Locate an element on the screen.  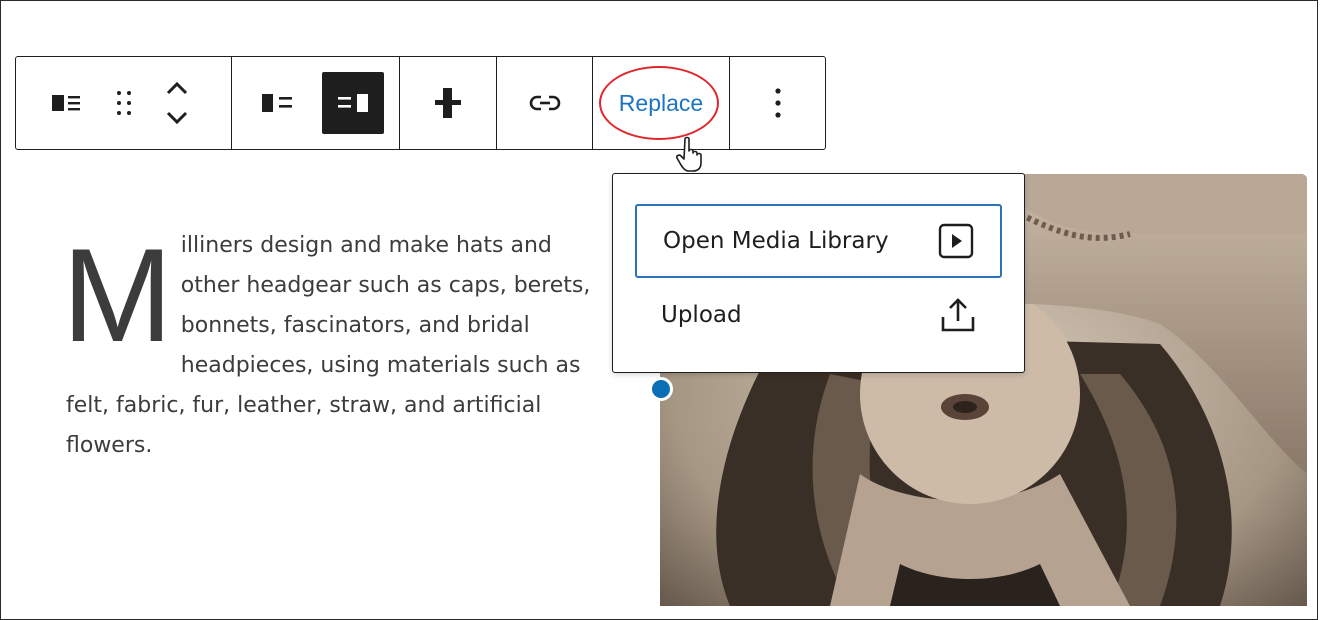
hand-cursor-icon is located at coordinates (689, 154).